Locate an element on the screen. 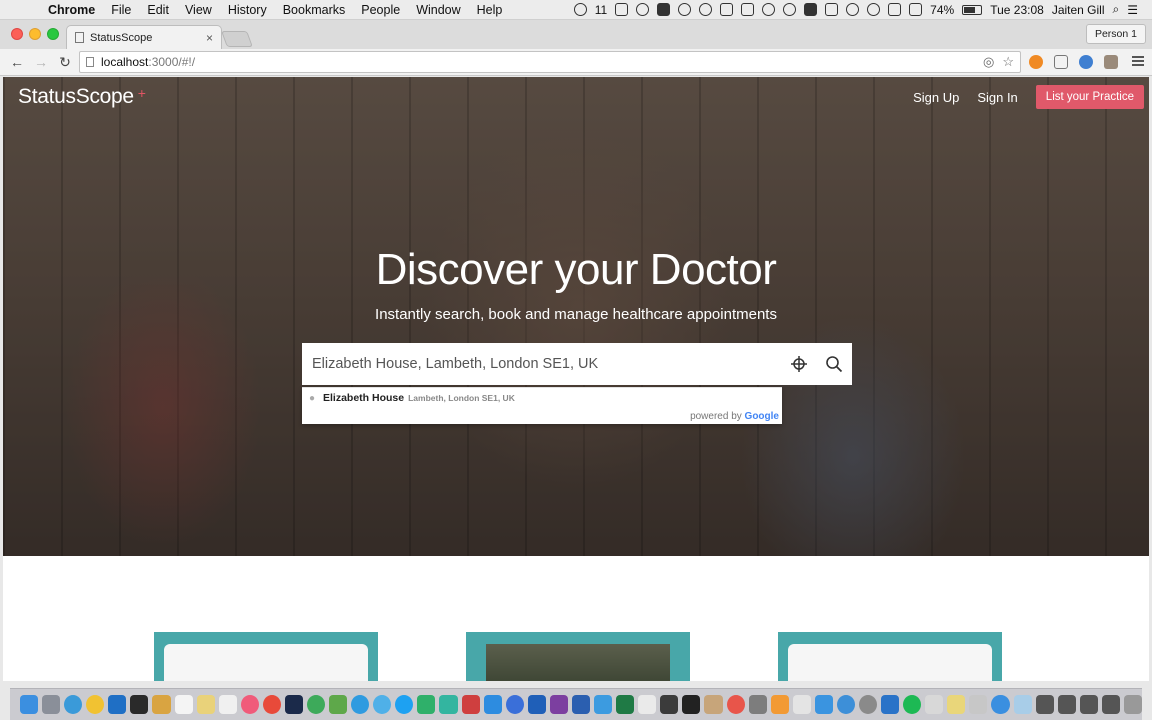 The height and width of the screenshot is (720, 1152). skype-icon is located at coordinates (492, 704).